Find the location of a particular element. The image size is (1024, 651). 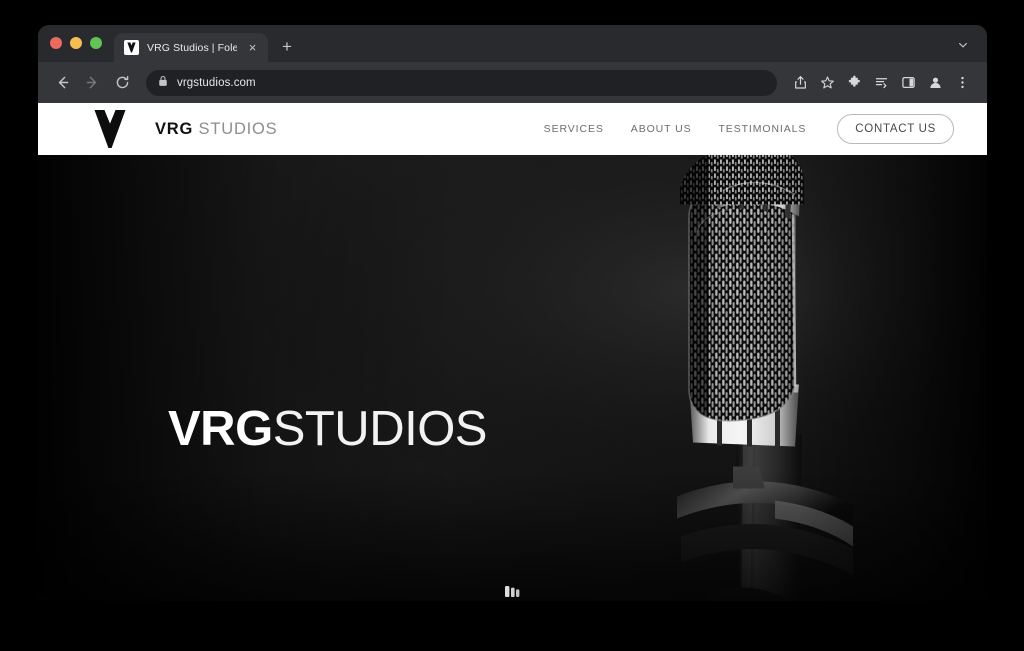

tab-strip: VRG Studios | Foley Production × + is located at coordinates (512, 43).